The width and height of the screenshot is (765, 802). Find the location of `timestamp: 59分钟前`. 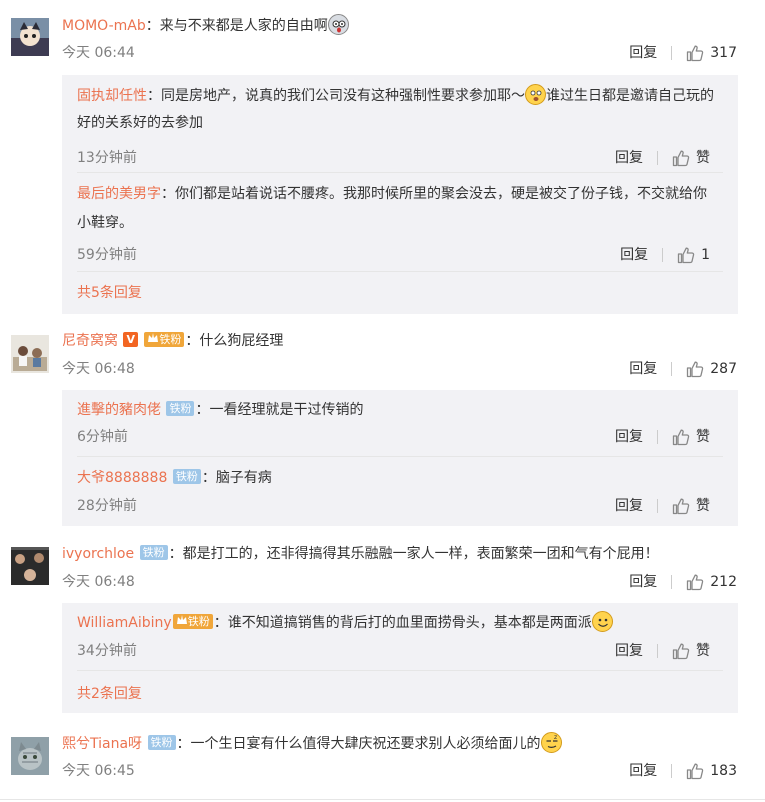

timestamp: 59分钟前 is located at coordinates (107, 255).